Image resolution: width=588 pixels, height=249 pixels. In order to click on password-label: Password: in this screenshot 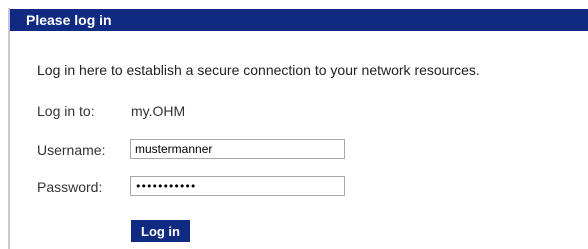, I will do `click(70, 187)`.